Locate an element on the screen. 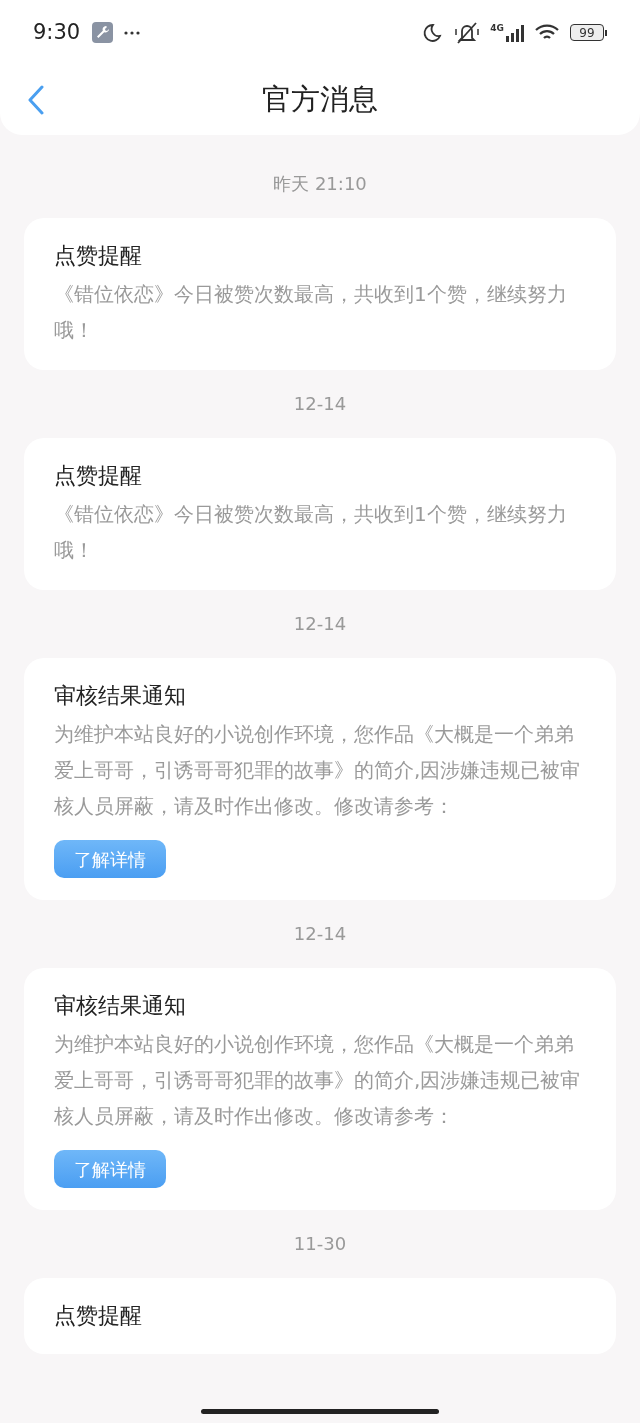  page-title: 官方消息 is located at coordinates (320, 100).